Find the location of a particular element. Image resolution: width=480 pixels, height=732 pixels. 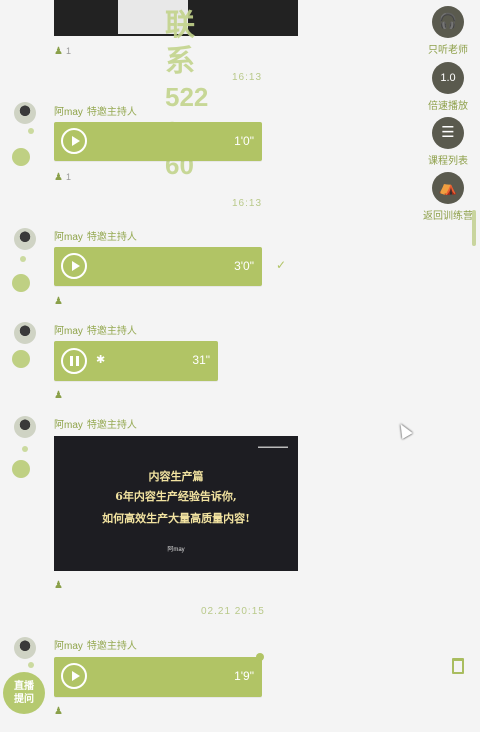

voice-duration: 3'0" is located at coordinates (244, 266).